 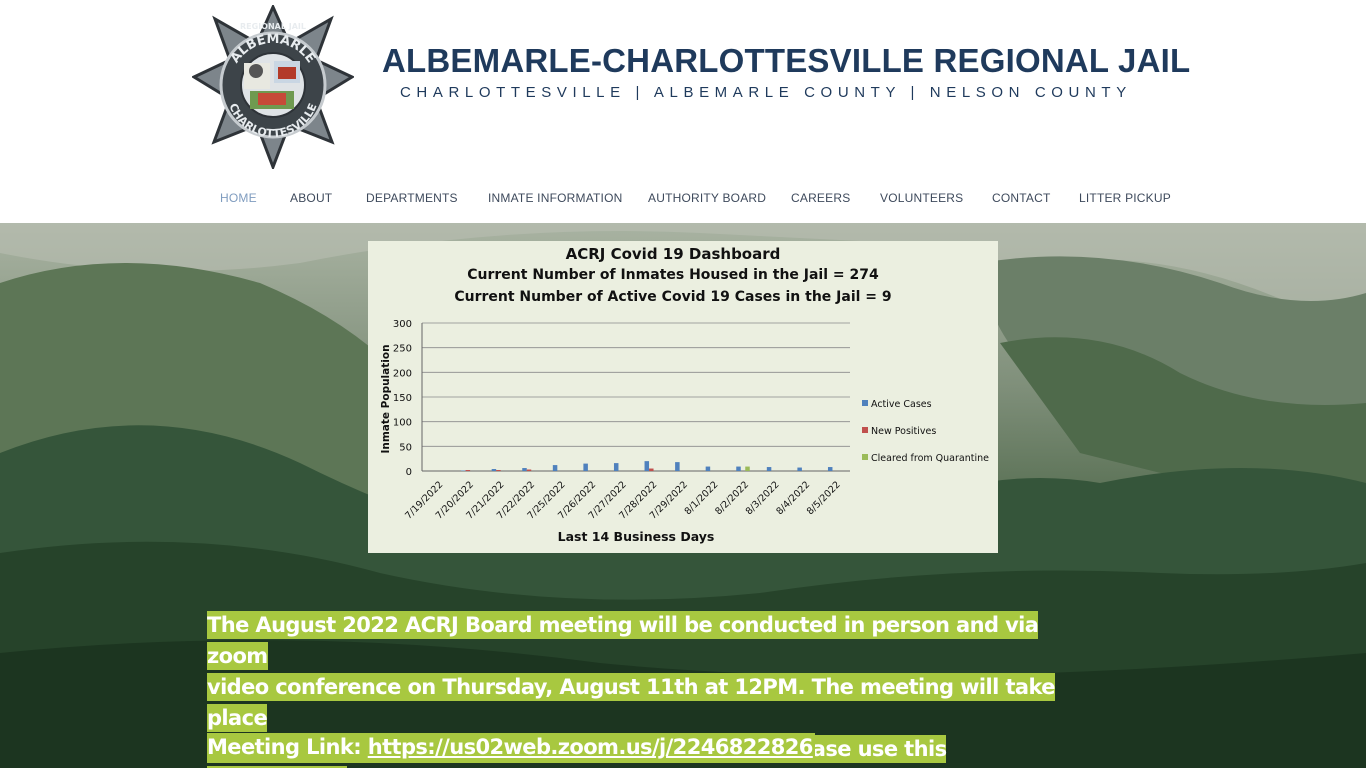 I want to click on y-tick-label: 0, so click(x=409, y=472).